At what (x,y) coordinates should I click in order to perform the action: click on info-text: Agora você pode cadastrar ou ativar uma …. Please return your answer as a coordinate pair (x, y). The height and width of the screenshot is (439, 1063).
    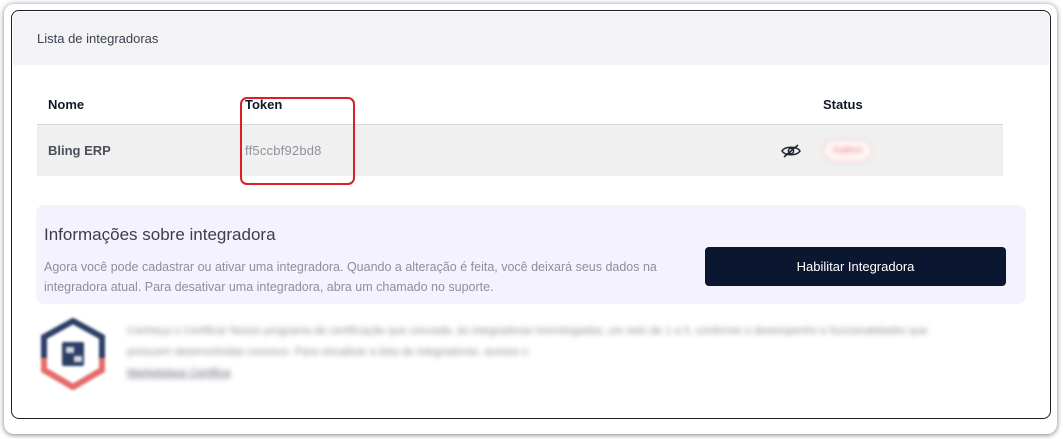
    Looking at the image, I should click on (350, 277).